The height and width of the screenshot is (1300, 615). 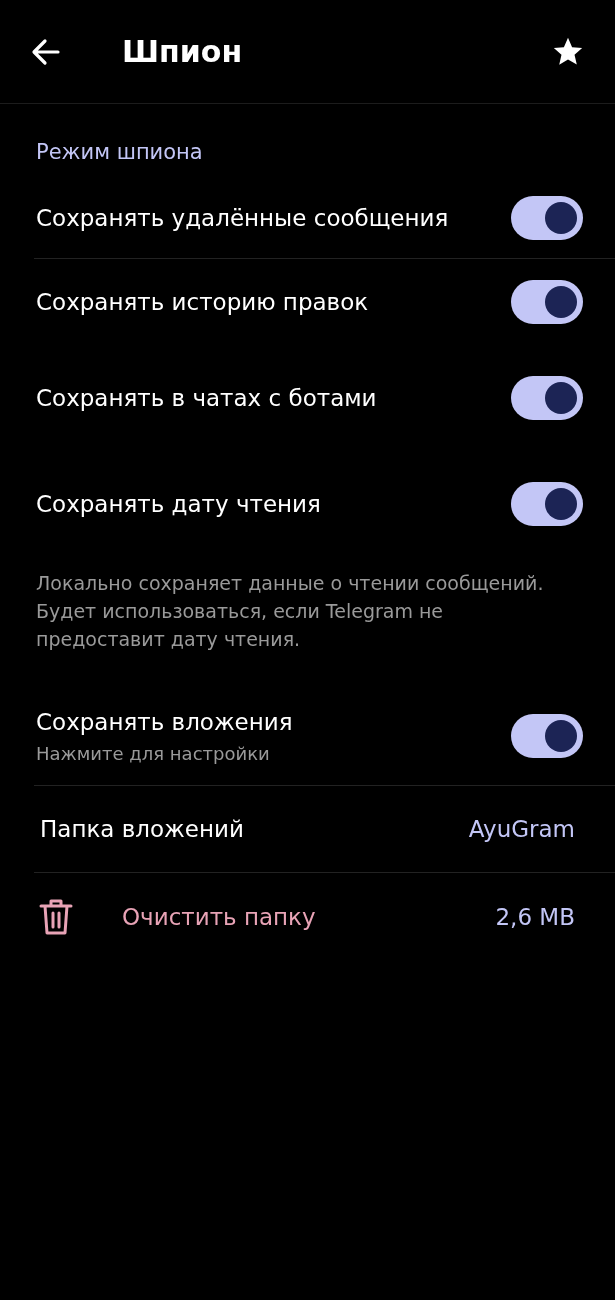 What do you see at coordinates (56, 917) in the screenshot?
I see `trash-icon` at bounding box center [56, 917].